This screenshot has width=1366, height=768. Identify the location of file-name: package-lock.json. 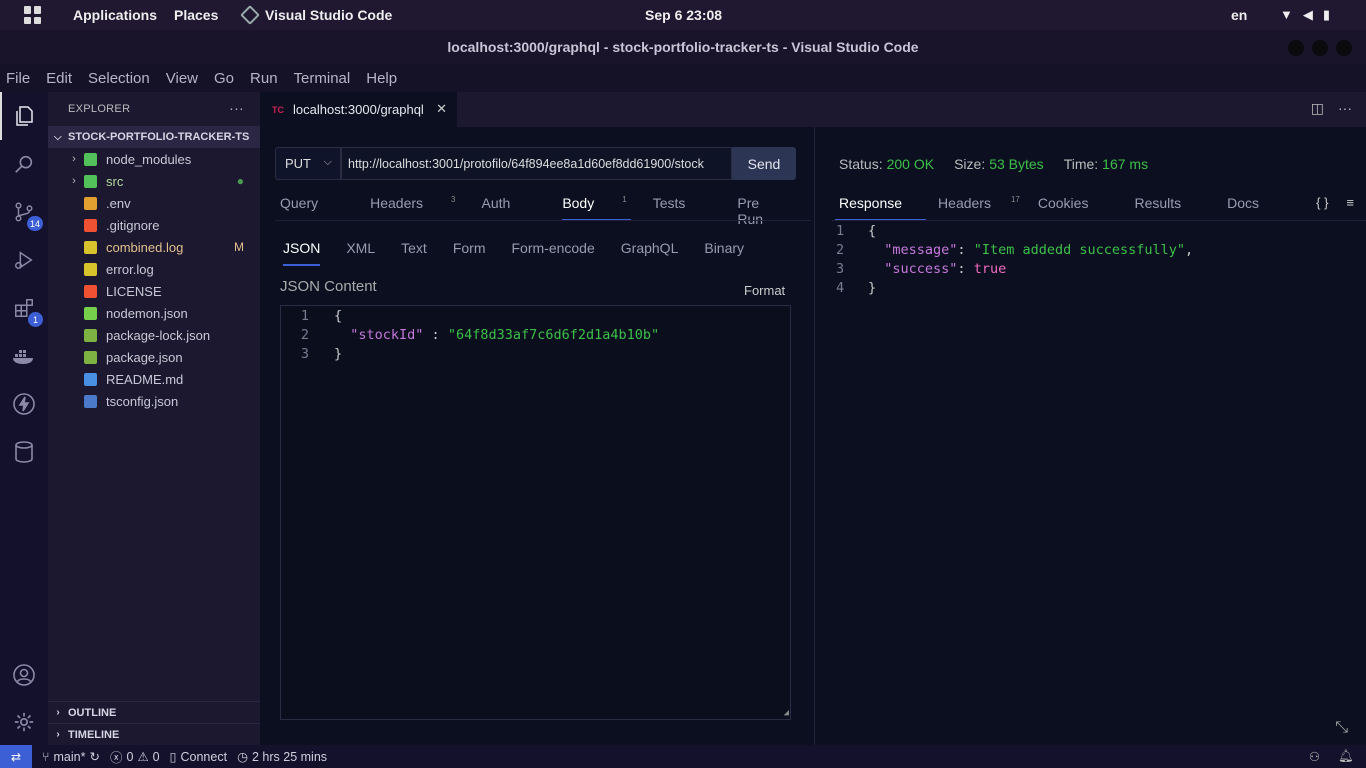
(158, 335).